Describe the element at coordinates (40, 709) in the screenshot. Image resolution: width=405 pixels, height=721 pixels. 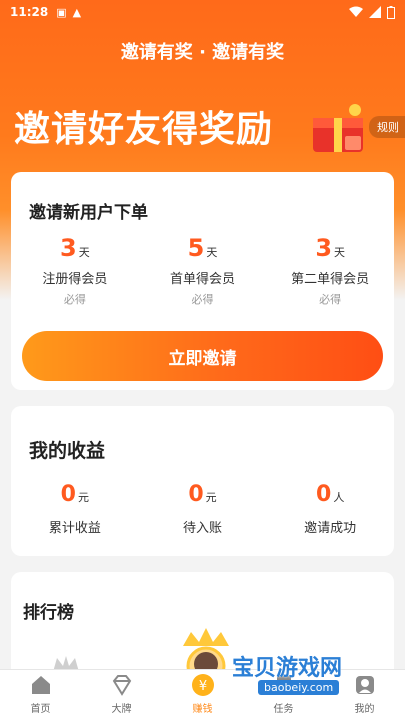
I see `tab-label: 首页` at that location.